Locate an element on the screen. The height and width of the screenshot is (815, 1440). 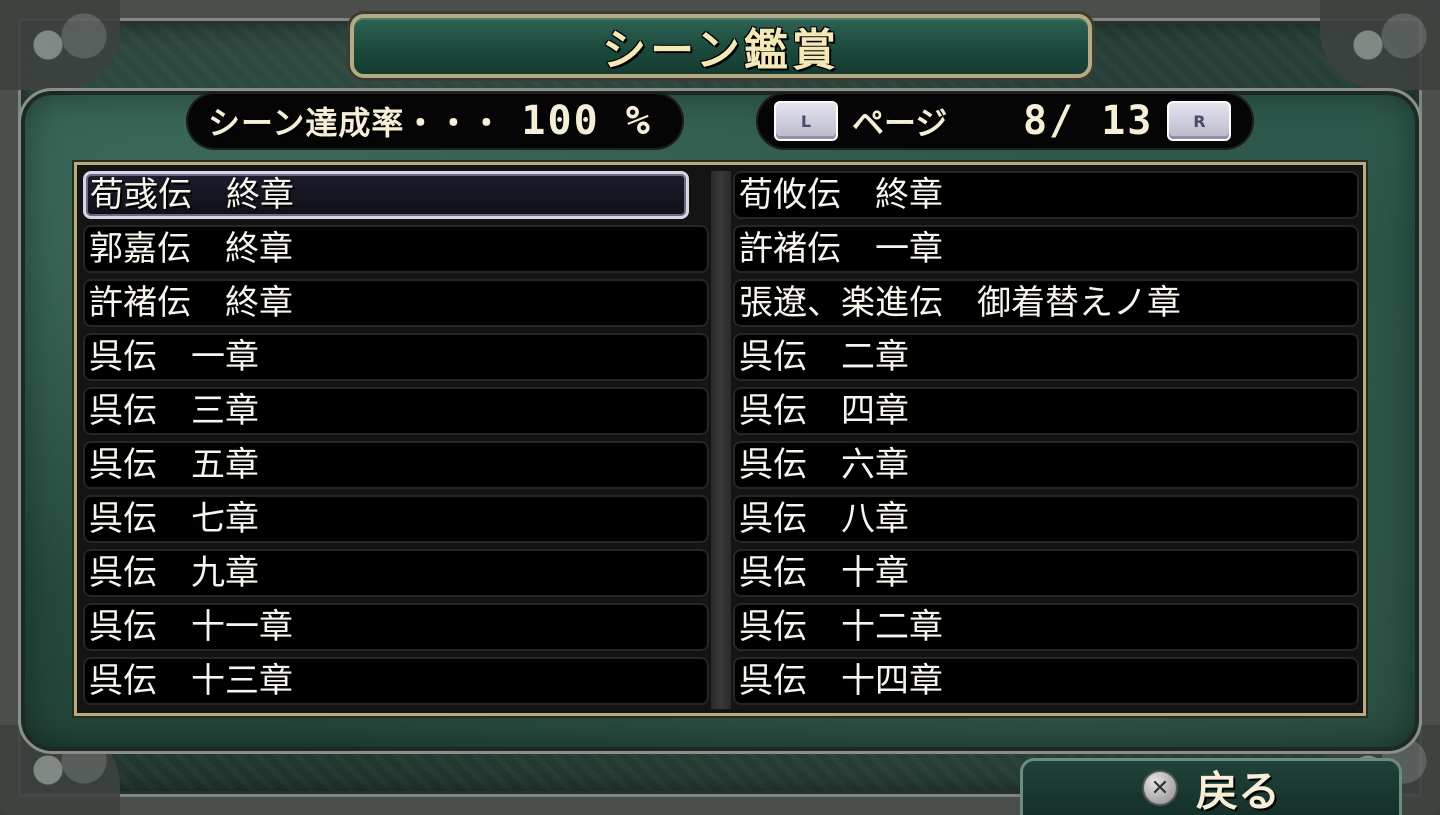
scene-item: 呉伝 十四章 is located at coordinates (1046, 681).